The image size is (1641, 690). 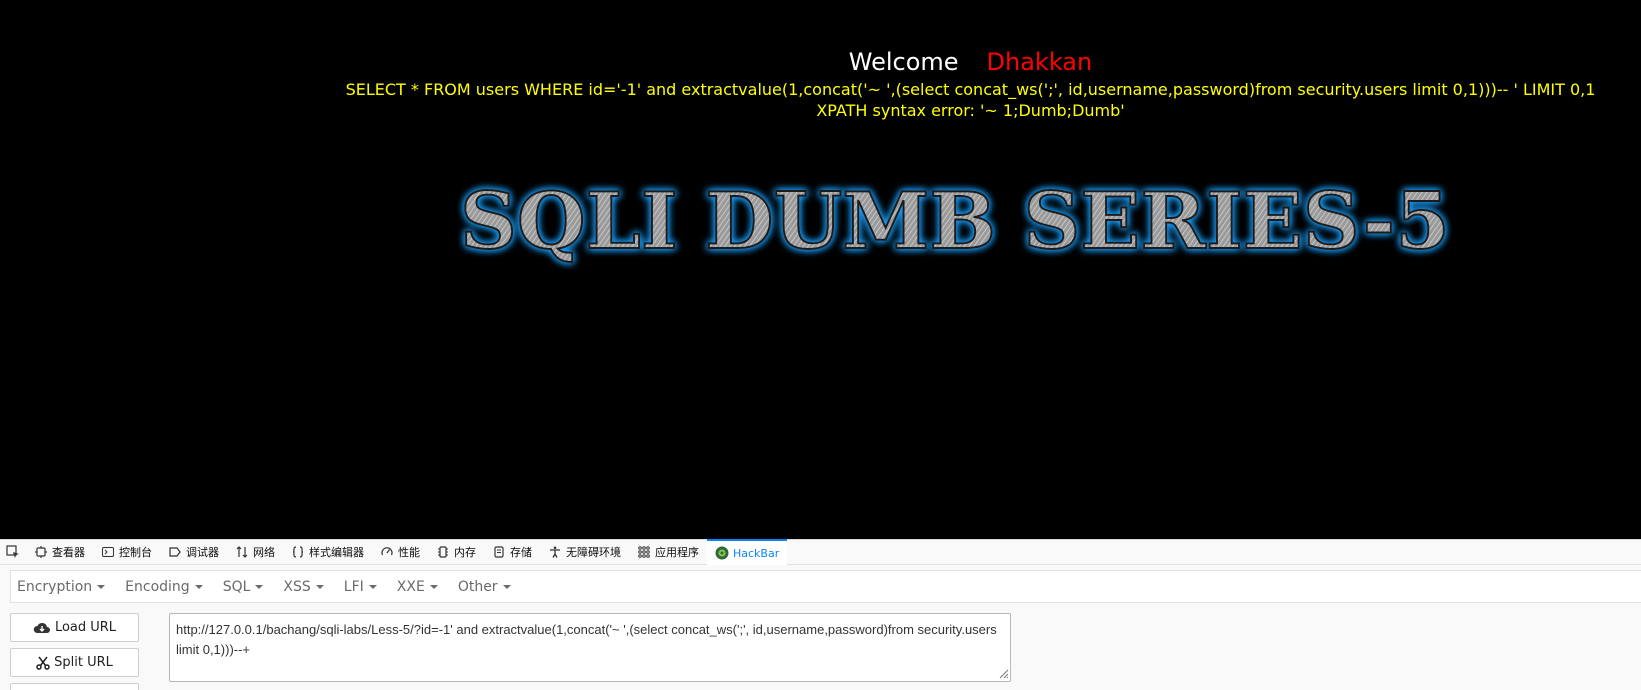 What do you see at coordinates (264, 552) in the screenshot?
I see `devtools-tab-label: 网络` at bounding box center [264, 552].